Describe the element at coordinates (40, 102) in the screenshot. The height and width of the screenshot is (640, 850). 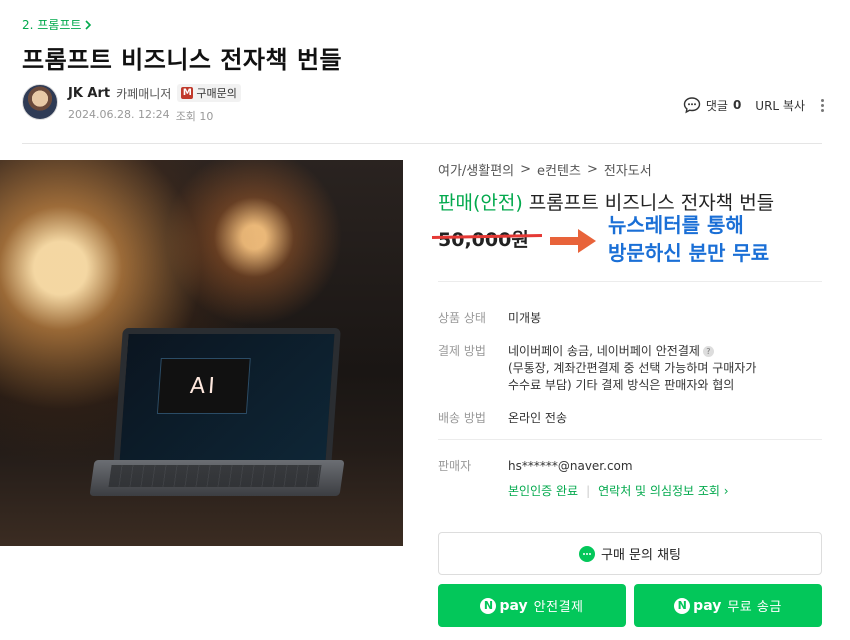
I see `avatar` at that location.